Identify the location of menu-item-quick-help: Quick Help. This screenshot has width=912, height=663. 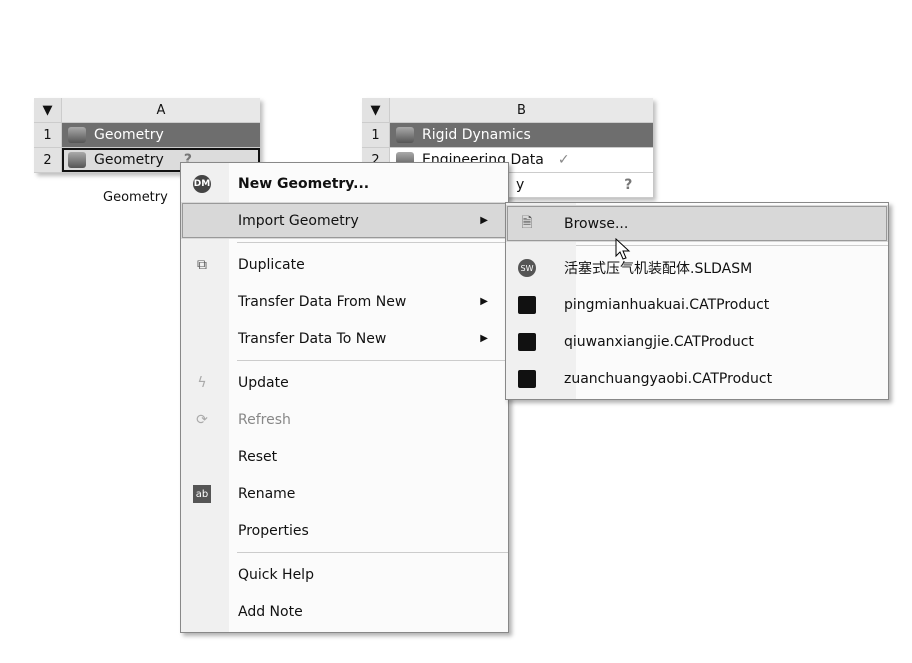
(344, 574).